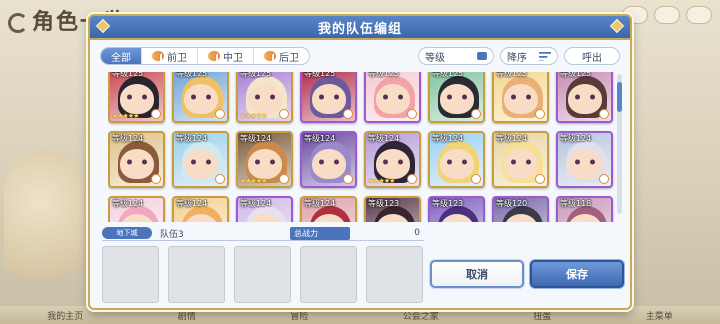 The height and width of the screenshot is (324, 720). I want to click on sort-controls: 等级 降序 呼出, so click(519, 56).